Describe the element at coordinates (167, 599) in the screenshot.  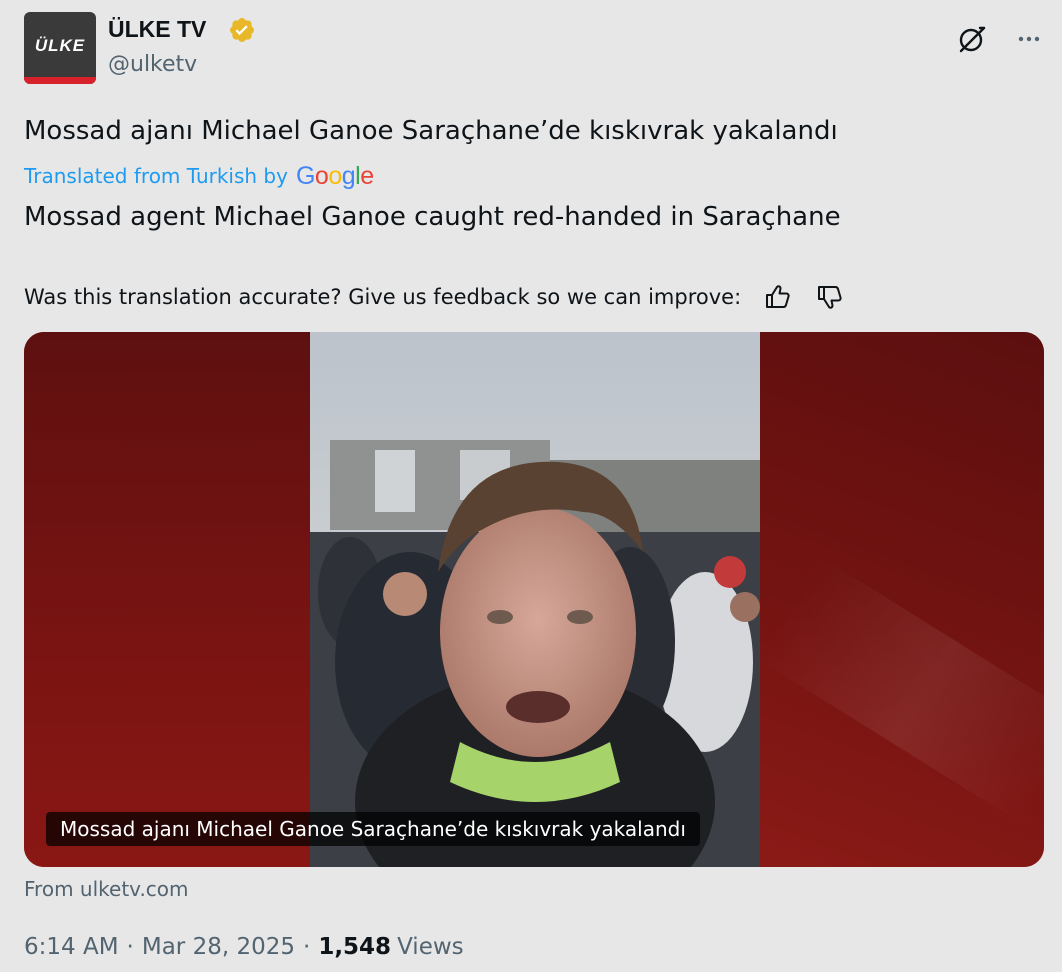
I see `media-background-left` at that location.